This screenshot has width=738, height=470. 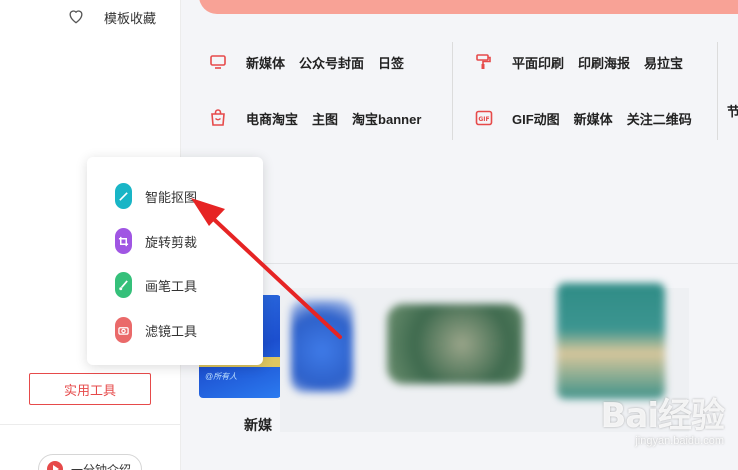 What do you see at coordinates (484, 62) in the screenshot?
I see `paint-roller-icon` at bounding box center [484, 62].